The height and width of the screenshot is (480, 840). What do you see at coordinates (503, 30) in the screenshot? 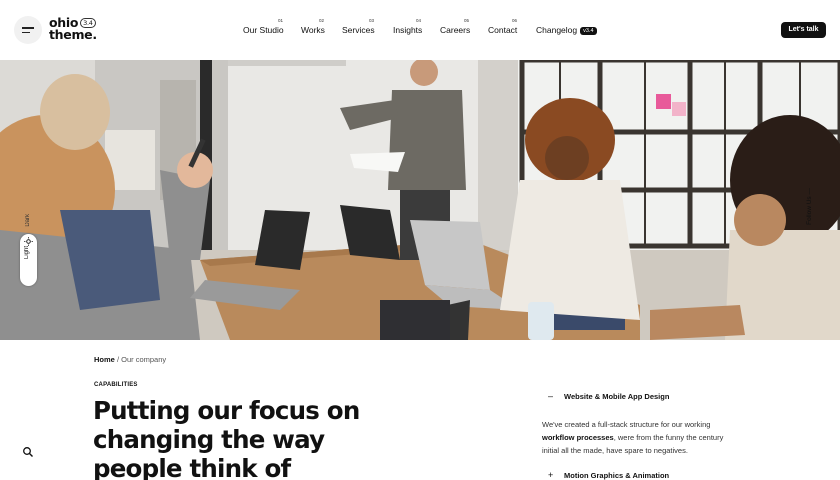
I see `nav-label: Contact` at bounding box center [503, 30].